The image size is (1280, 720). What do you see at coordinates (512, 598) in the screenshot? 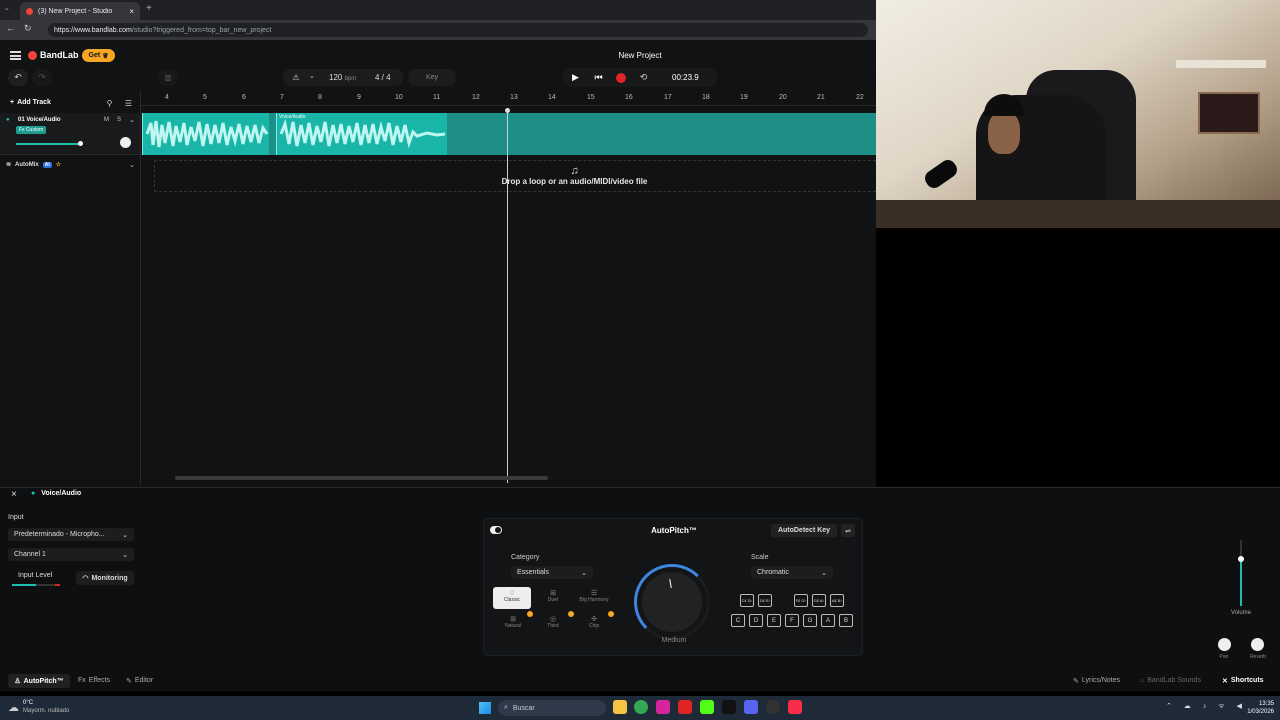
I see `style-classic: ♢ Classic` at bounding box center [512, 598].